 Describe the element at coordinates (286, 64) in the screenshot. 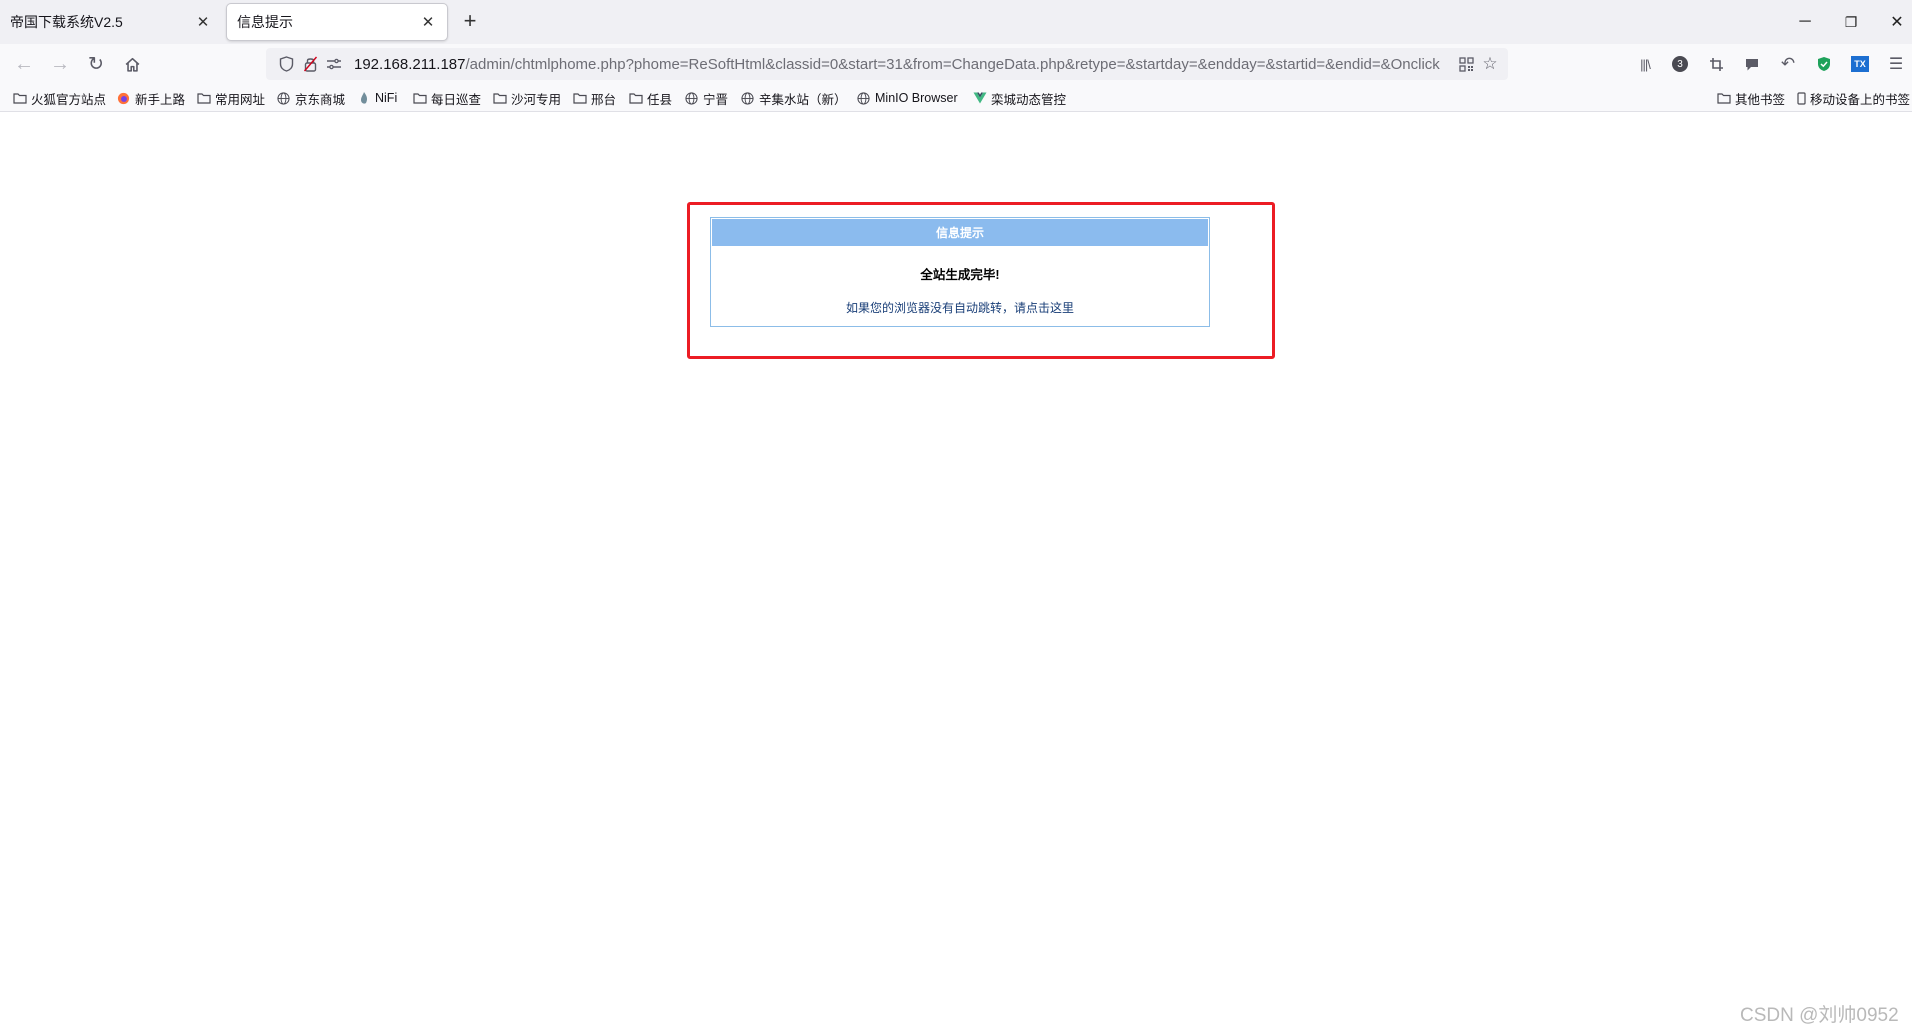

I see `tracking-shield-icon` at that location.